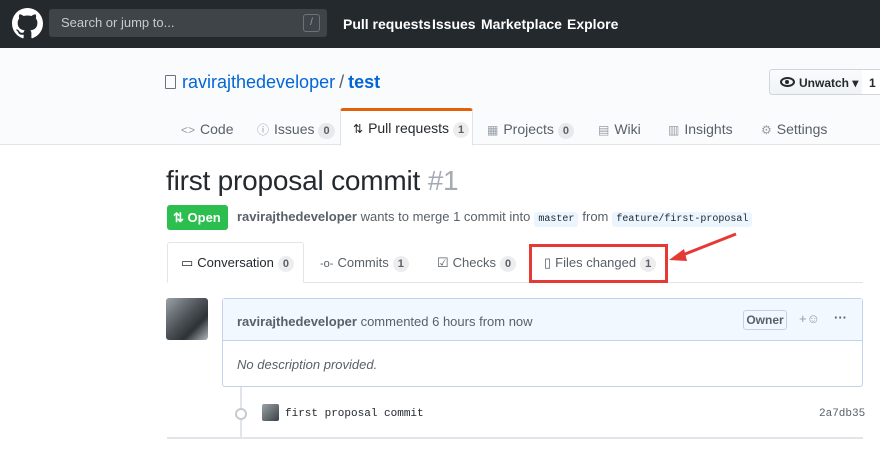 This screenshot has width=880, height=451. Describe the element at coordinates (326, 131) in the screenshot. I see `issues-count: 0` at that location.